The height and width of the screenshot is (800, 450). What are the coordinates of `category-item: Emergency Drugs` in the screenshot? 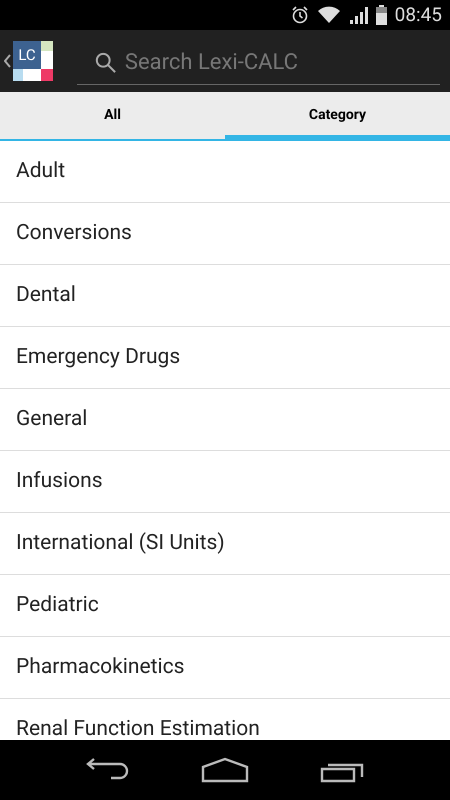 It's located at (225, 358).